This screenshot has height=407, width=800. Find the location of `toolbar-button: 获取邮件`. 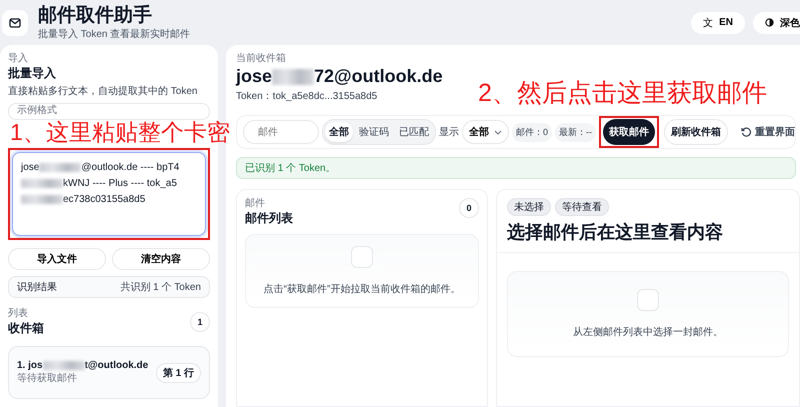

toolbar-button: 获取邮件 is located at coordinates (629, 132).